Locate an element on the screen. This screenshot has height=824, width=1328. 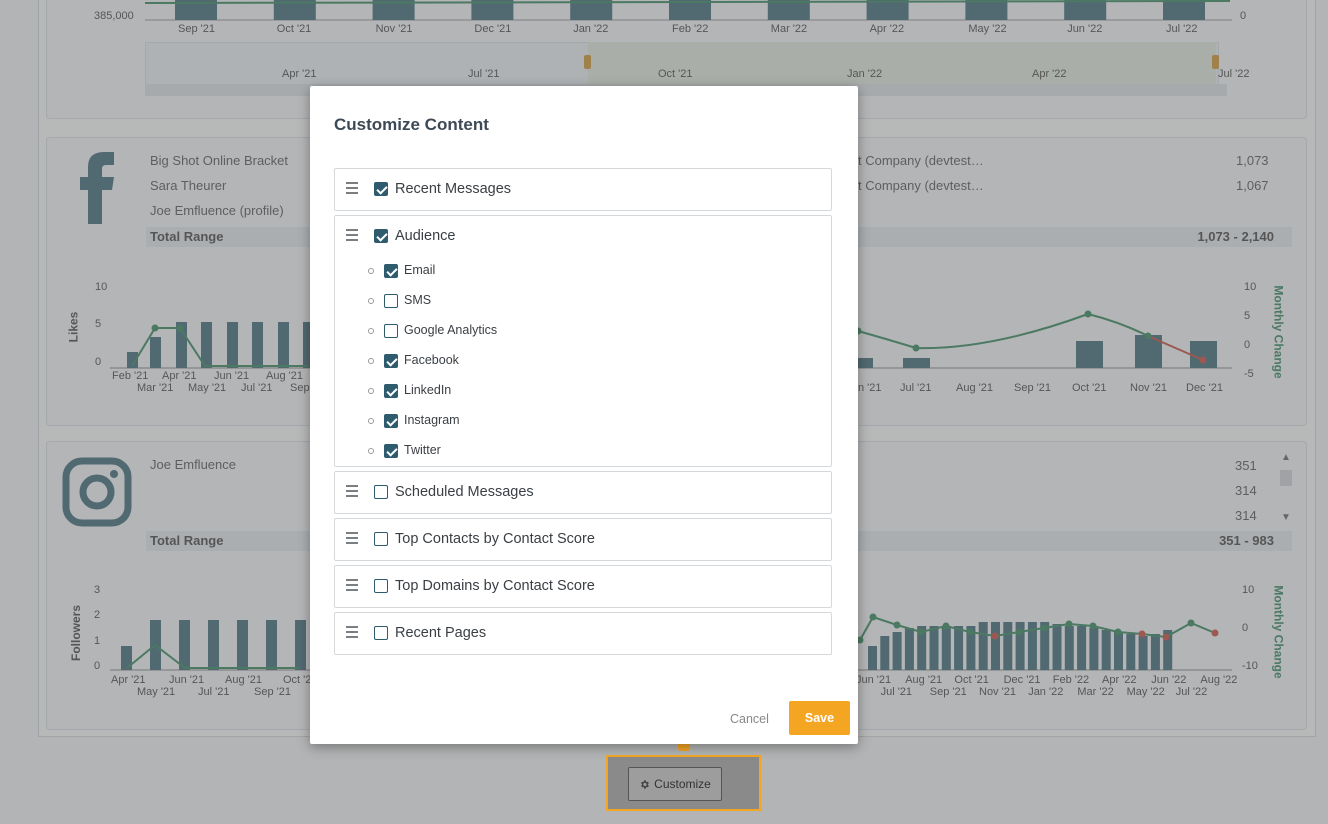
sub-item-label: LinkedIn is located at coordinates (428, 390).